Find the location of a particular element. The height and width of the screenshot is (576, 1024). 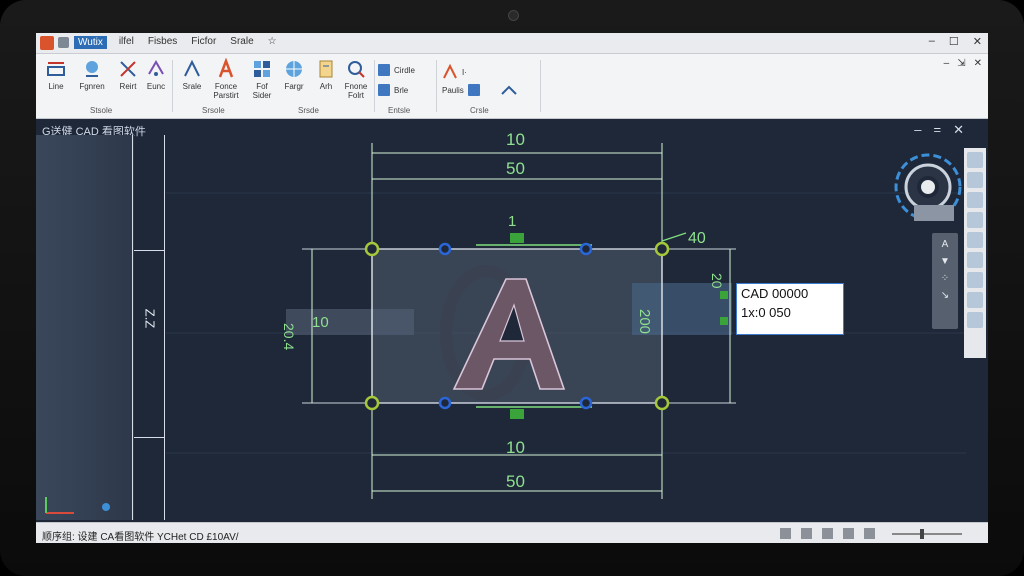

navigation-bar: A ▼ ⁘ ↘ is located at coordinates (945, 281).